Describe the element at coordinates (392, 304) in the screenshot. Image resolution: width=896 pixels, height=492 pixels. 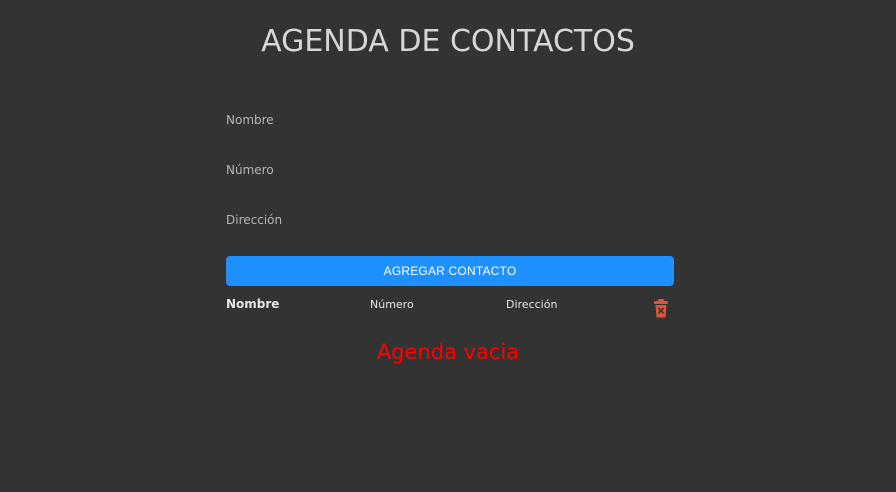
I see `column-header-number: Número` at that location.